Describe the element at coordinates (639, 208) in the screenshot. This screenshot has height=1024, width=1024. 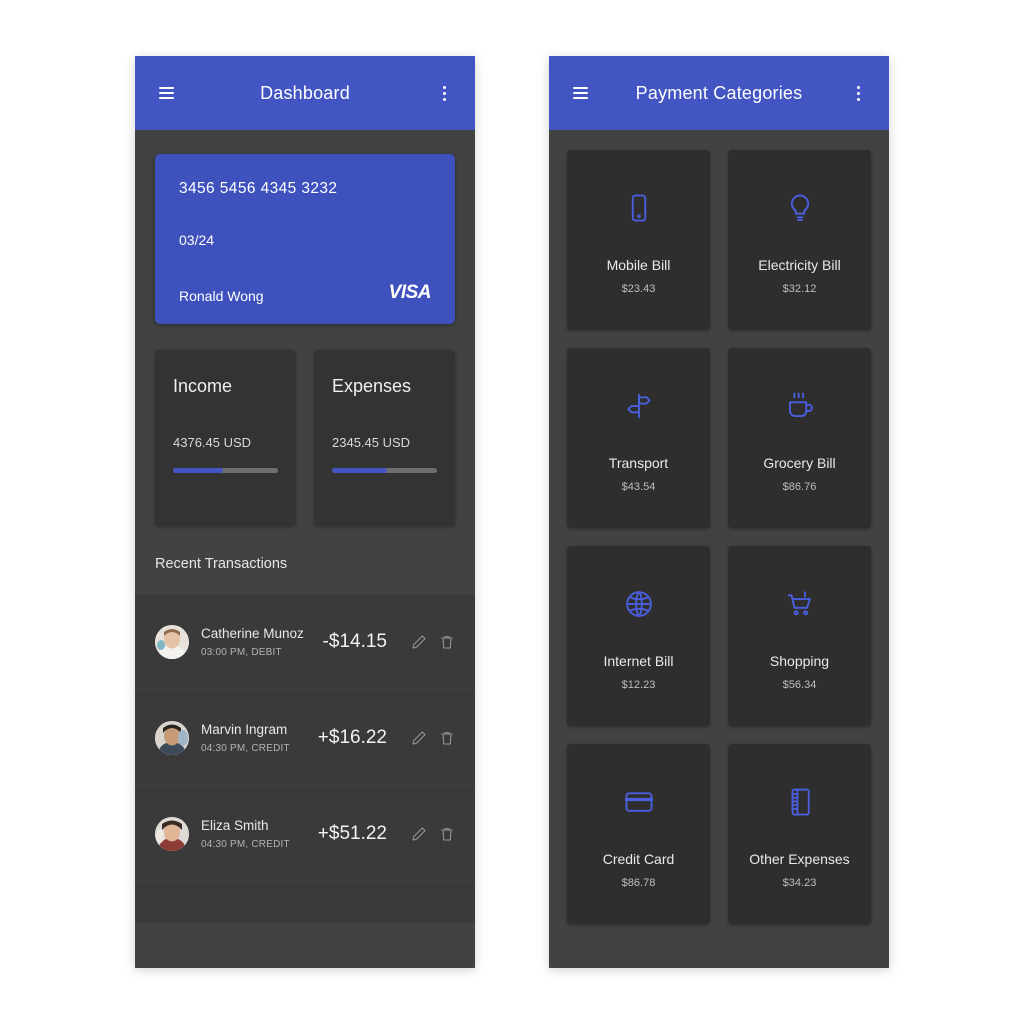
I see `smartphone-icon` at that location.